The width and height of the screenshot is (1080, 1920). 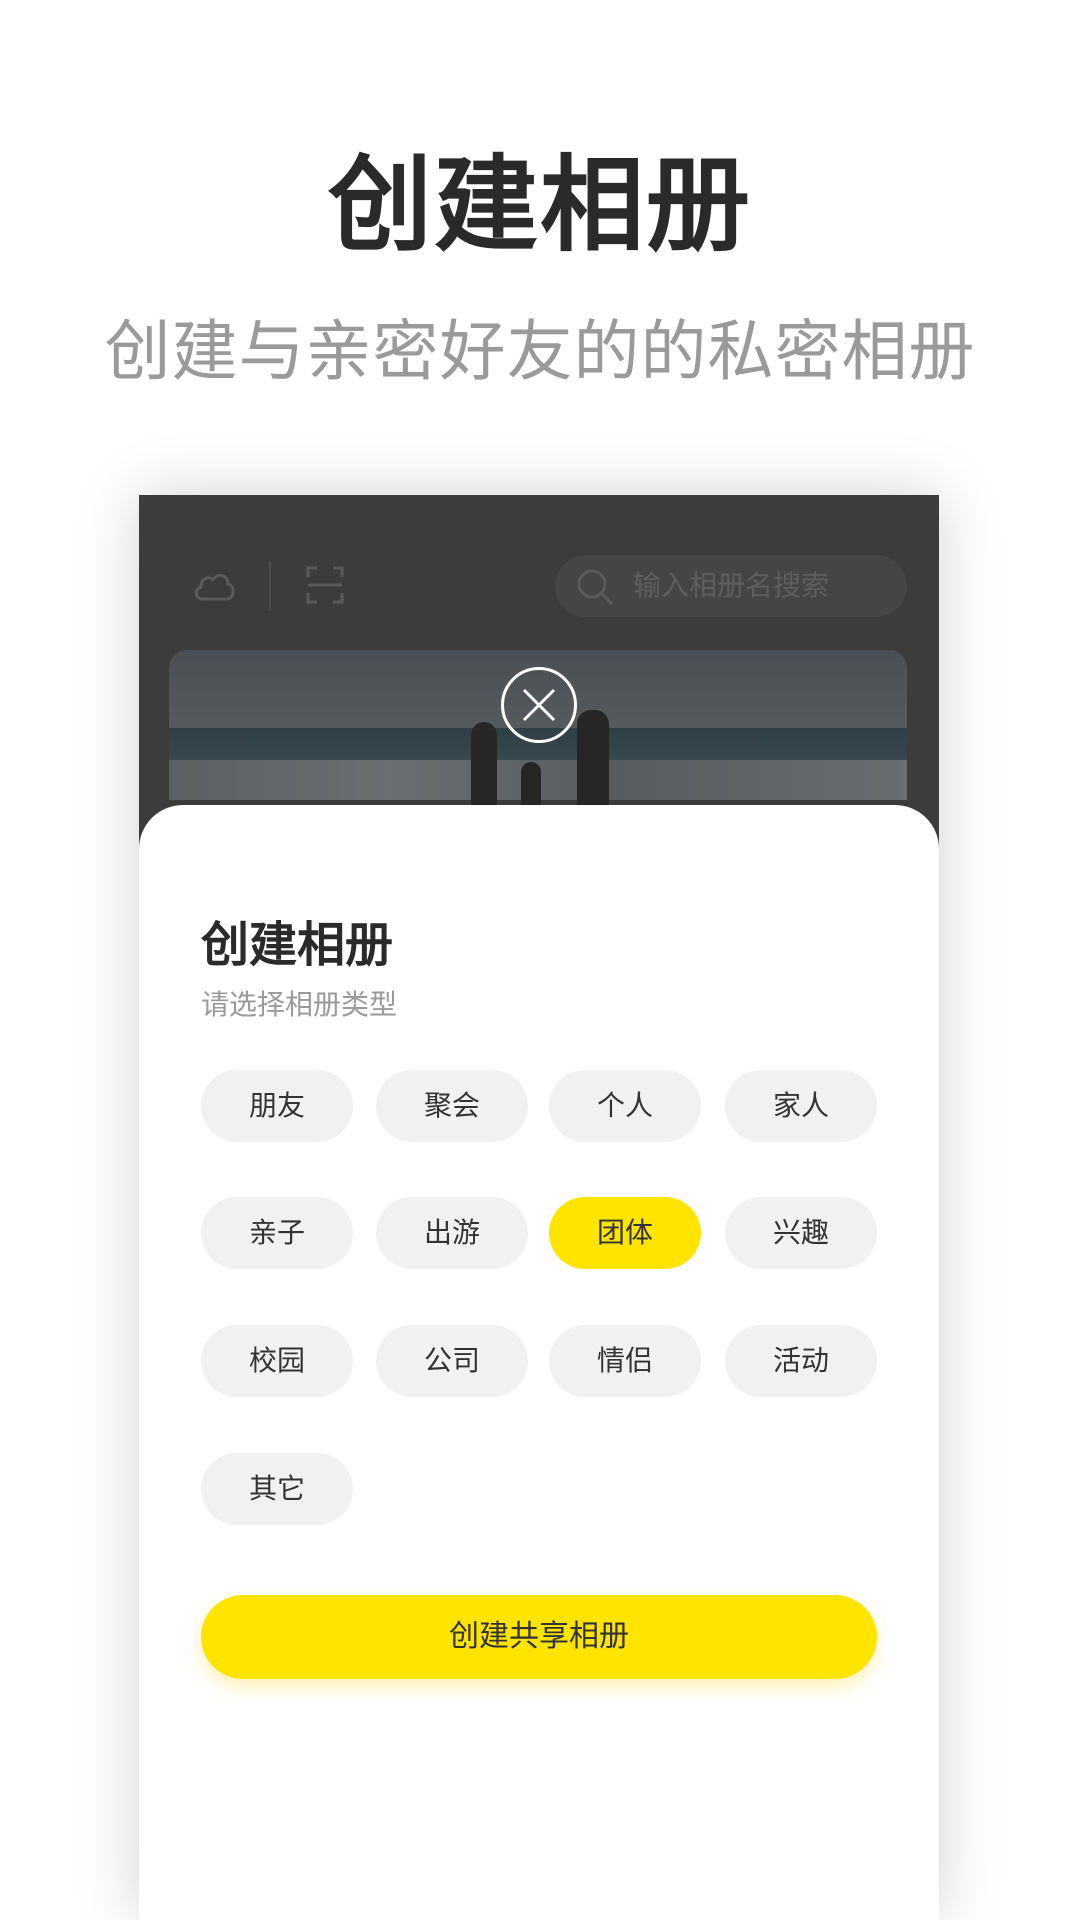 What do you see at coordinates (452, 1106) in the screenshot?
I see `album-type-chip: 聚会` at bounding box center [452, 1106].